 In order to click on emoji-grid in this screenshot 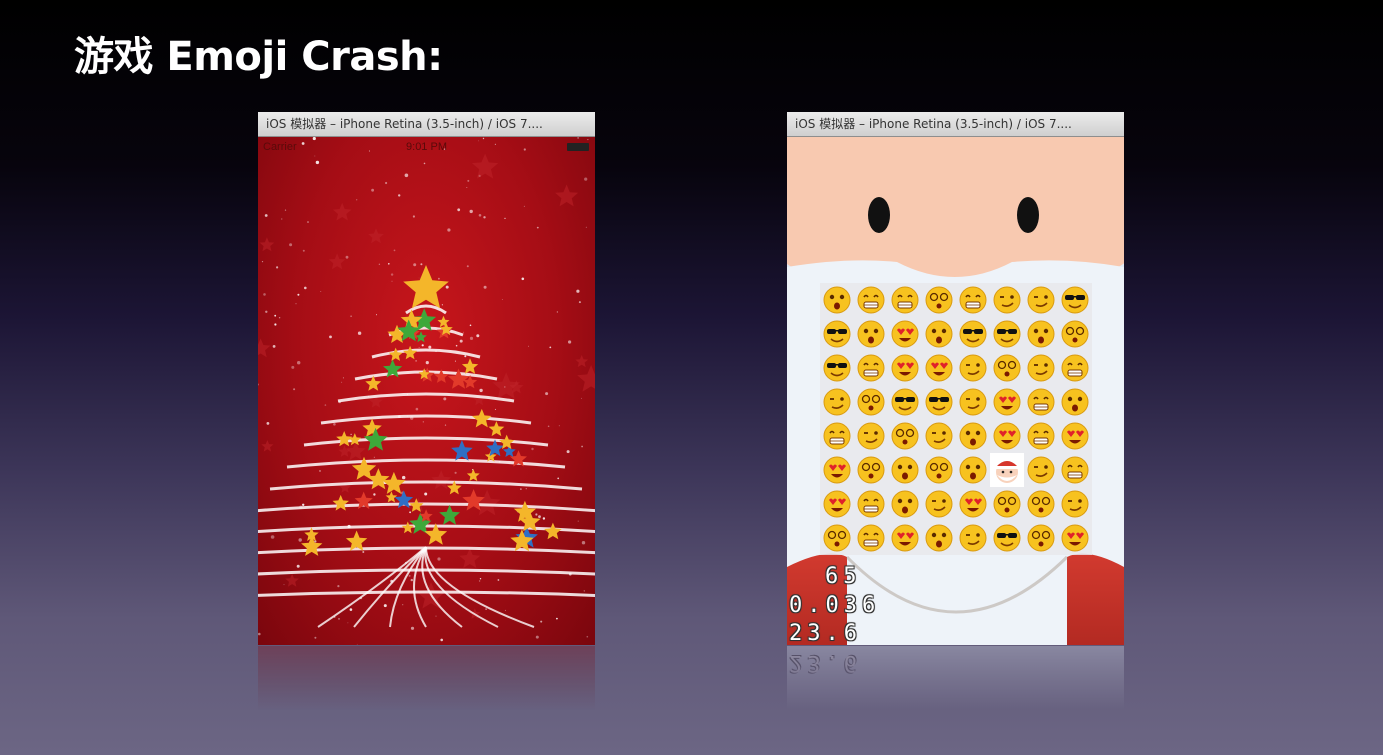, I will do `click(956, 419)`.